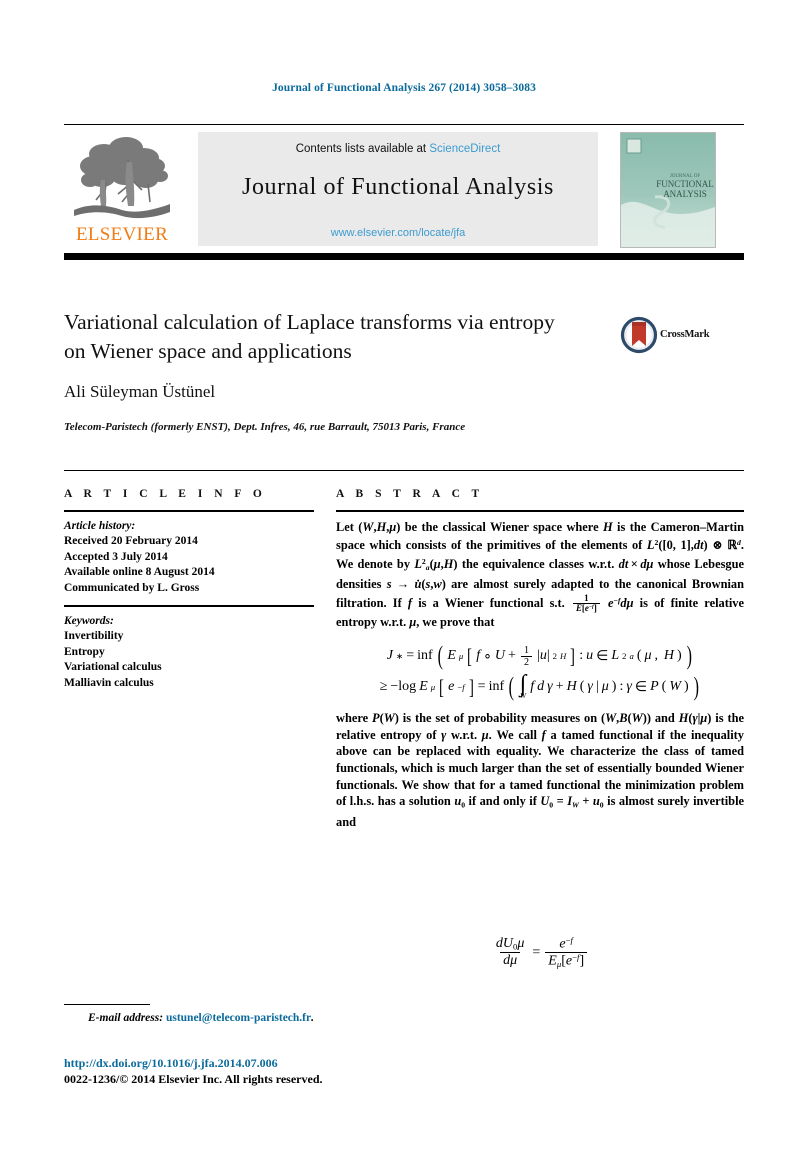 The height and width of the screenshot is (1162, 808). I want to click on cover-line3: ANALYSIS, so click(685, 194).